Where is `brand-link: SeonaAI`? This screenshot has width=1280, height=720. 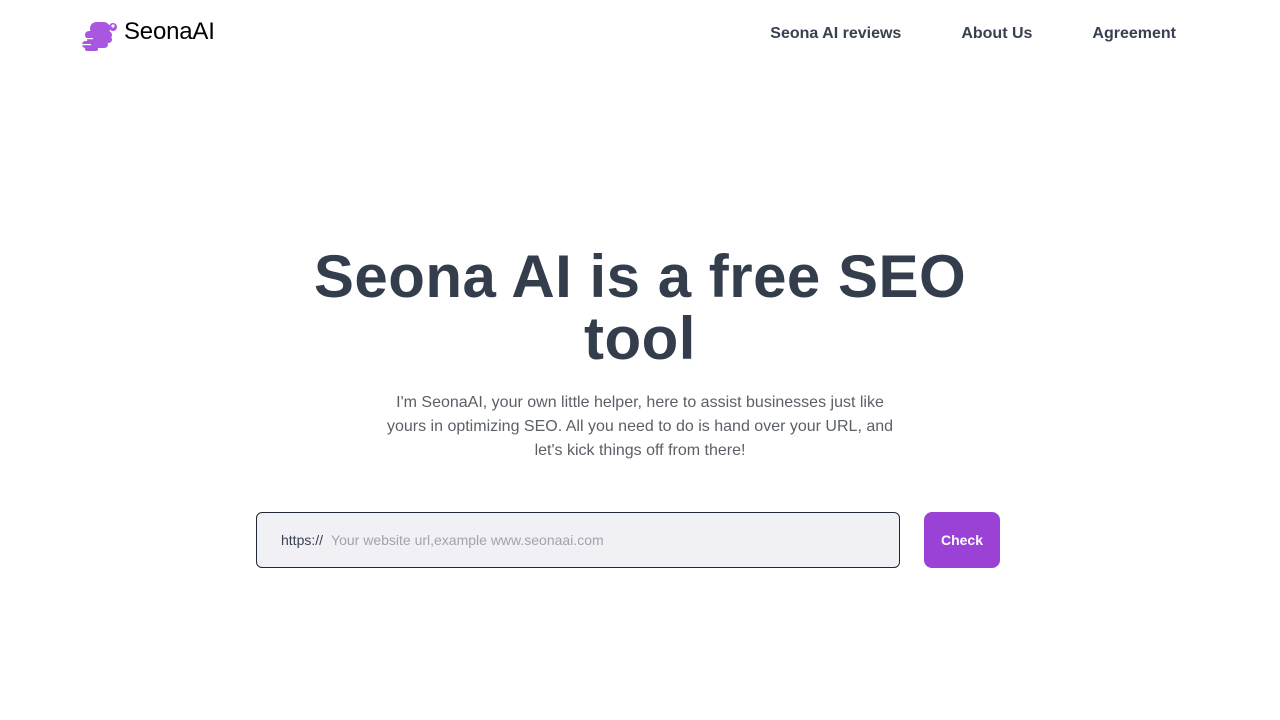 brand-link: SeonaAI is located at coordinates (148, 35).